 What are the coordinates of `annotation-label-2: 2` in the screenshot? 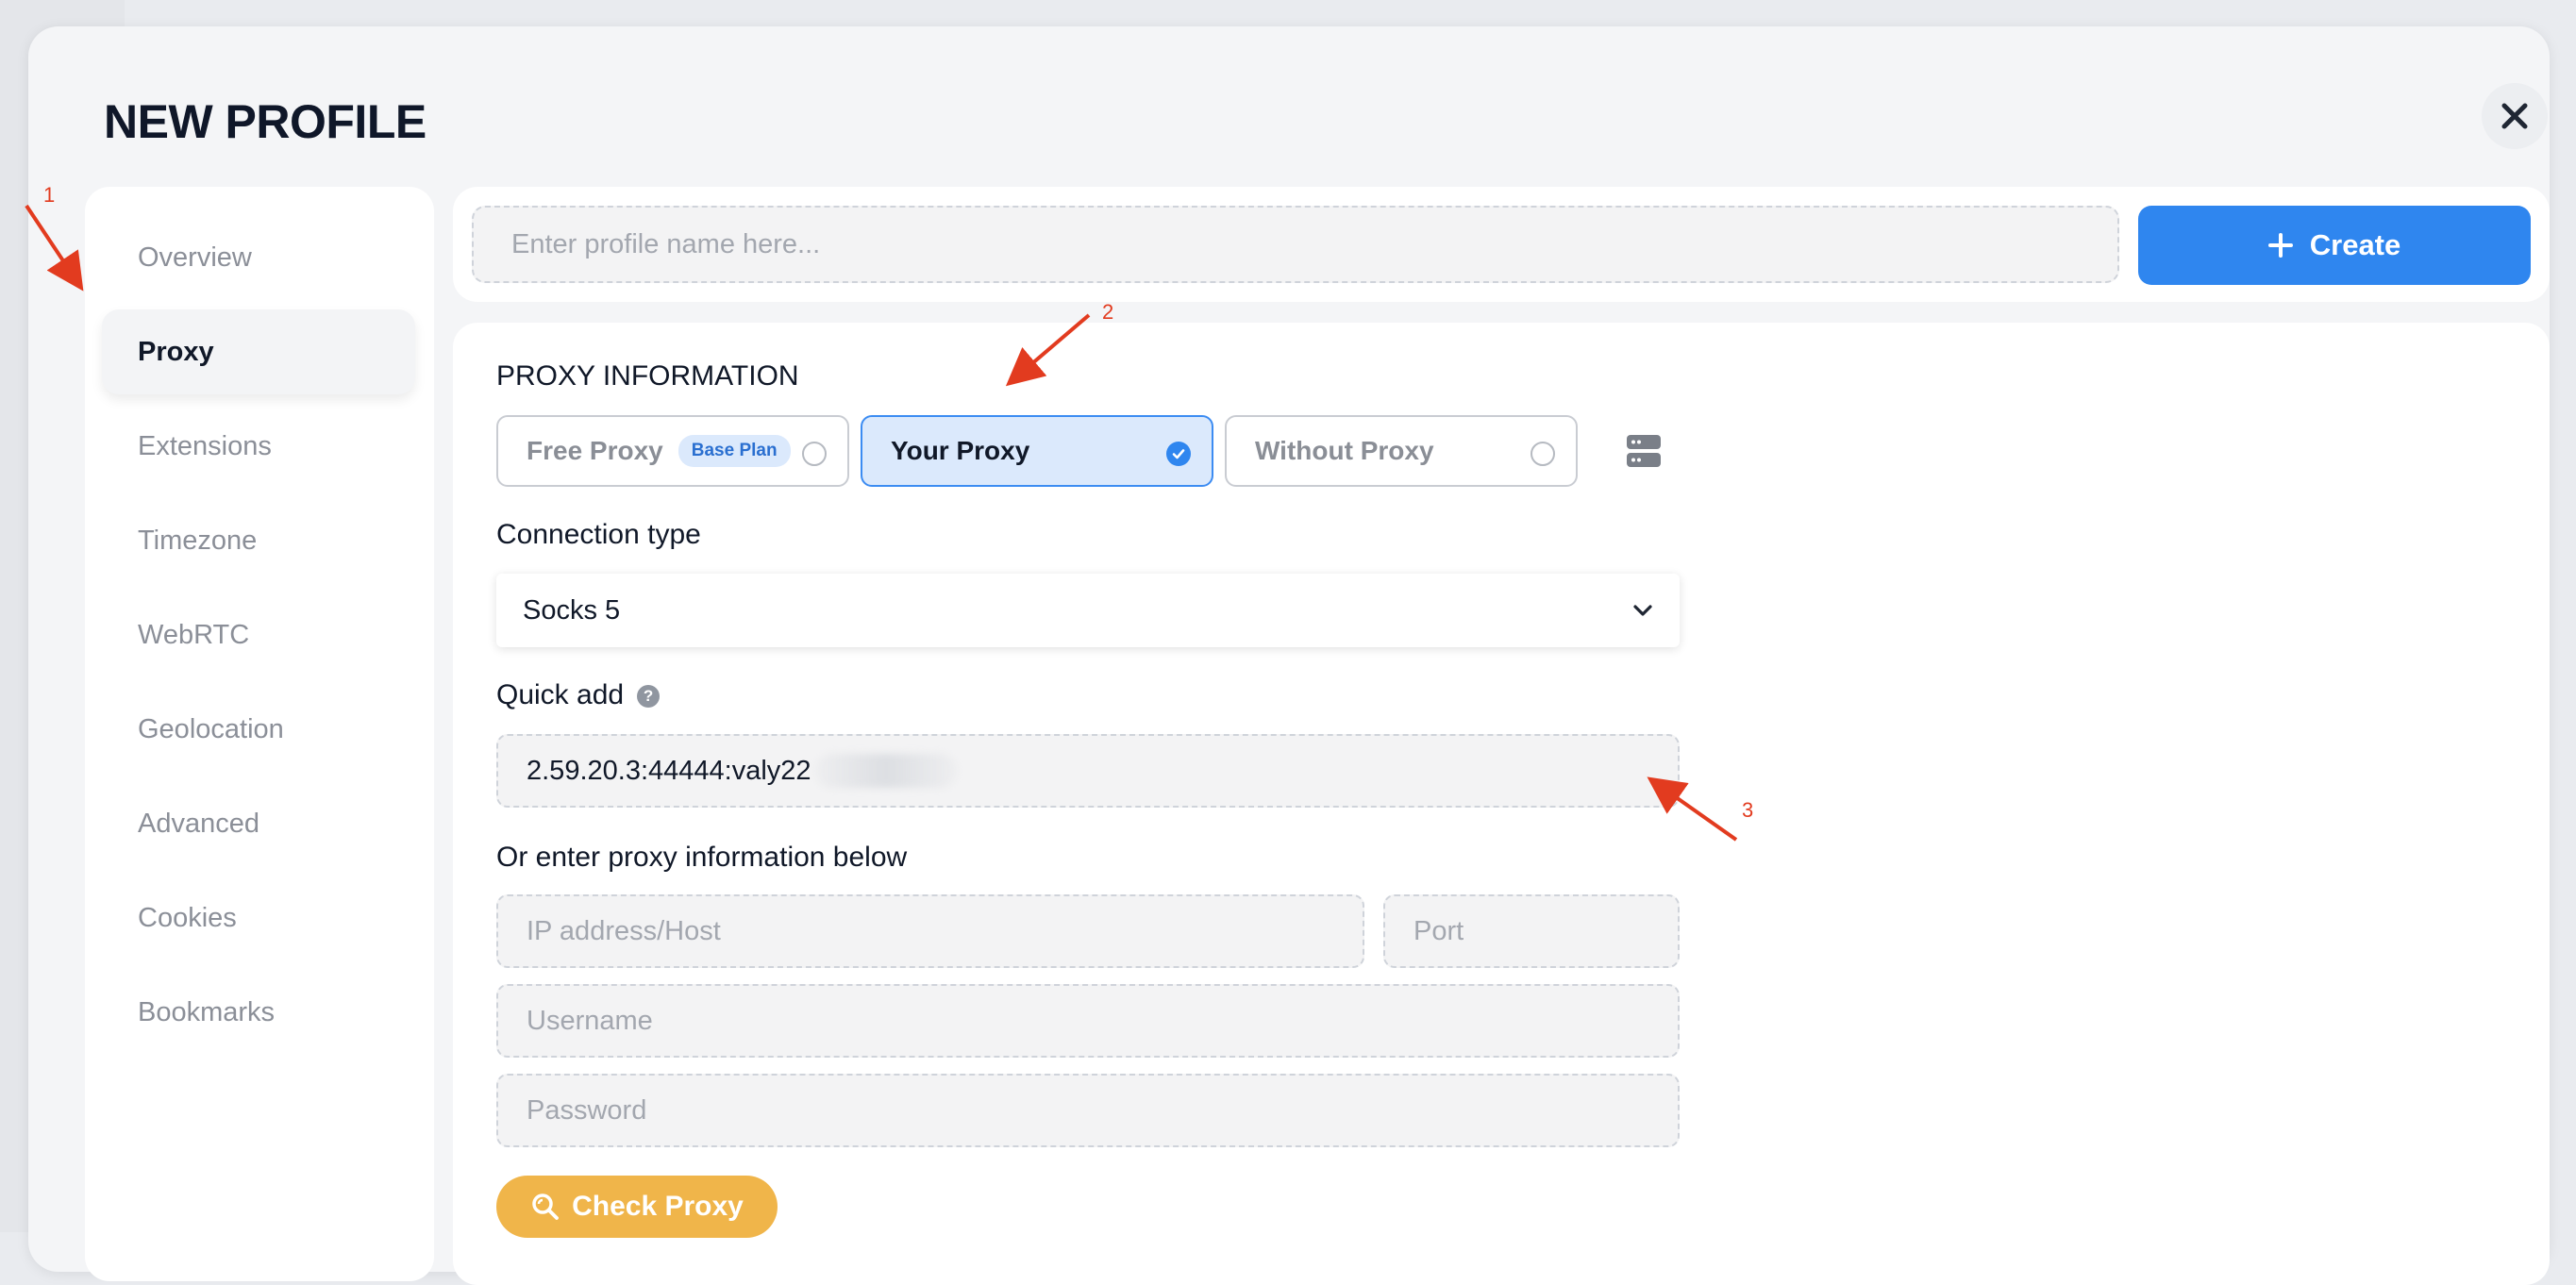 It's located at (1108, 312).